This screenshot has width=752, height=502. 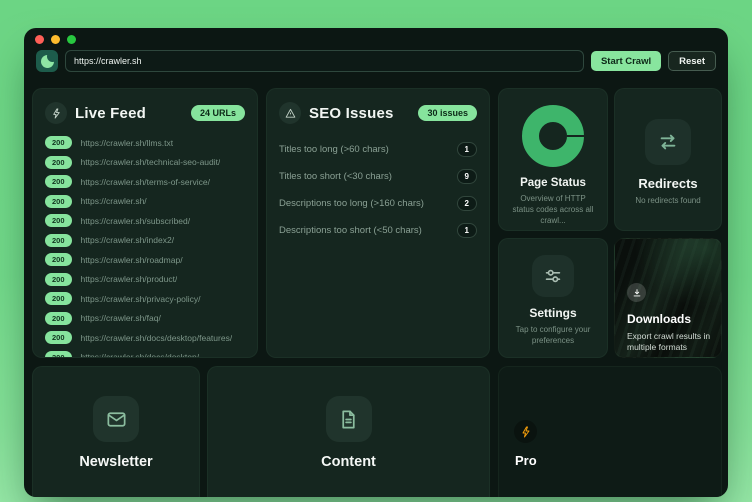 I want to click on issue-count: 2, so click(x=466, y=203).